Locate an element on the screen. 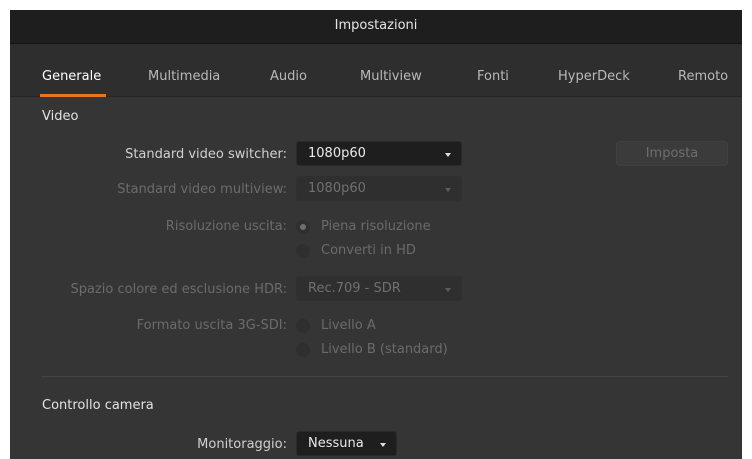 This screenshot has width=752, height=459. section-divider is located at coordinates (384, 376).